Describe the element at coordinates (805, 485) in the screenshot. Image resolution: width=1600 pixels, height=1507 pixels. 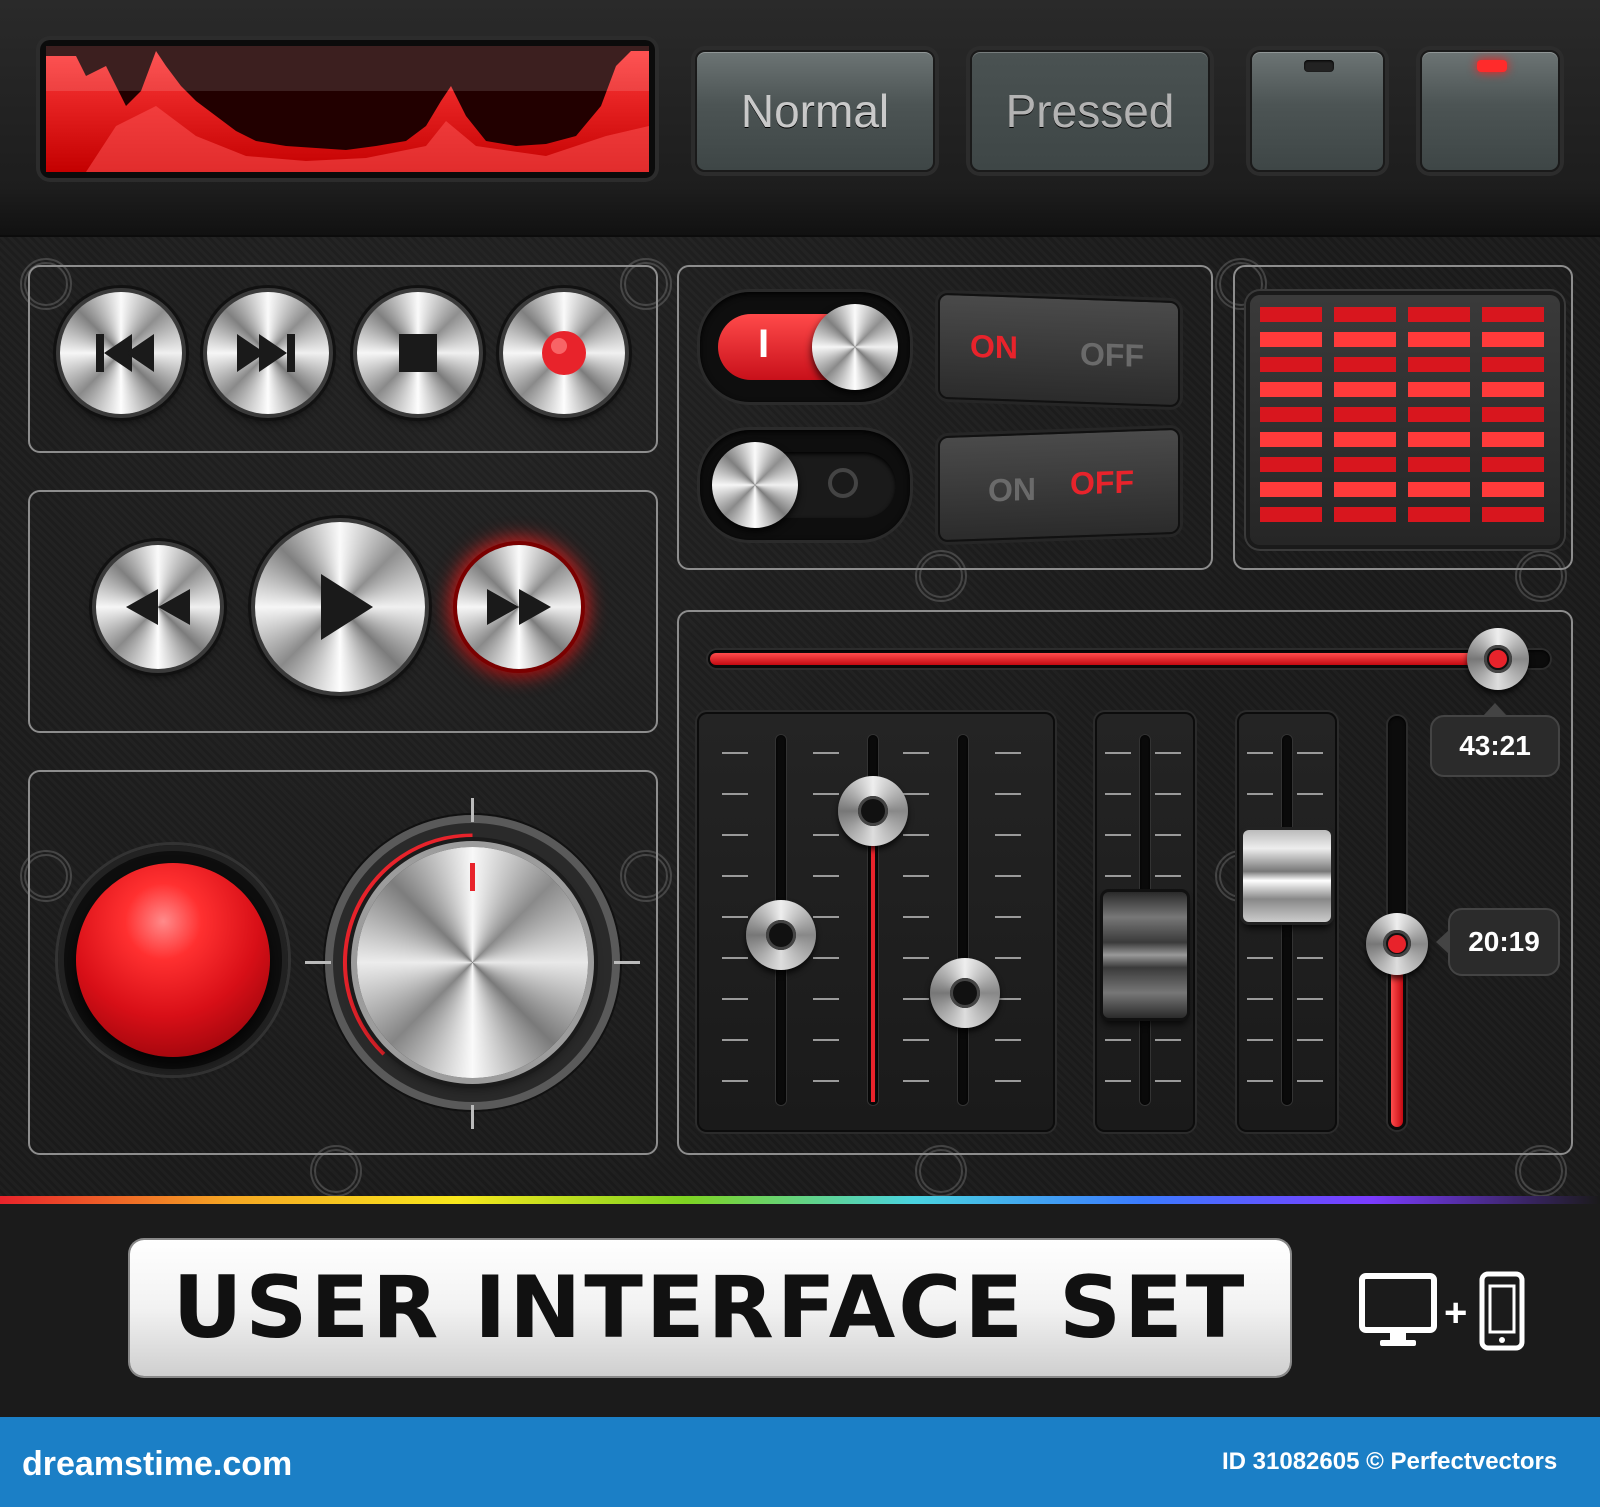
I see `toggle-off` at that location.